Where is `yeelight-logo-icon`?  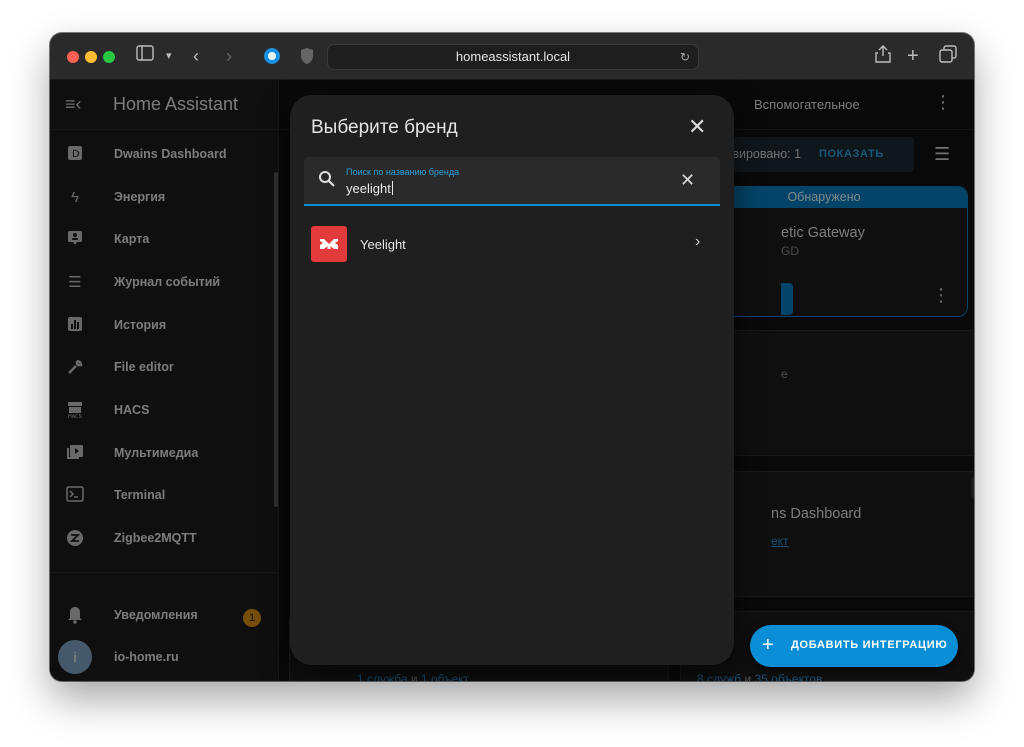 yeelight-logo-icon is located at coordinates (329, 244).